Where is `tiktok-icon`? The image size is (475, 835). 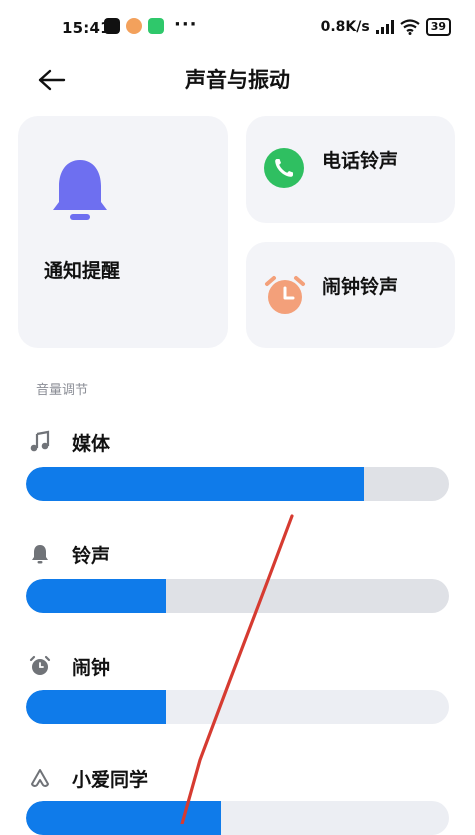
tiktok-icon is located at coordinates (112, 26).